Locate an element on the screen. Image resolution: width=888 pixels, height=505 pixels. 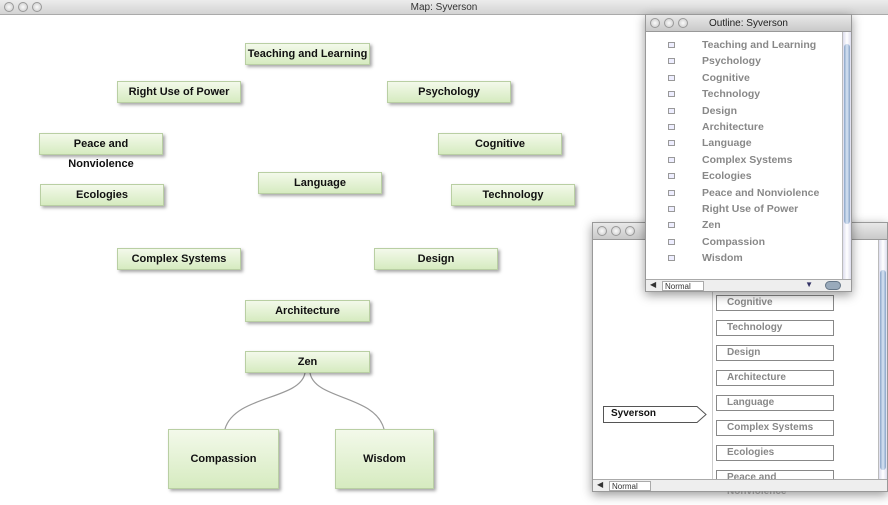
outline-item: Peace and Nonviolence is located at coordinates (744, 194).